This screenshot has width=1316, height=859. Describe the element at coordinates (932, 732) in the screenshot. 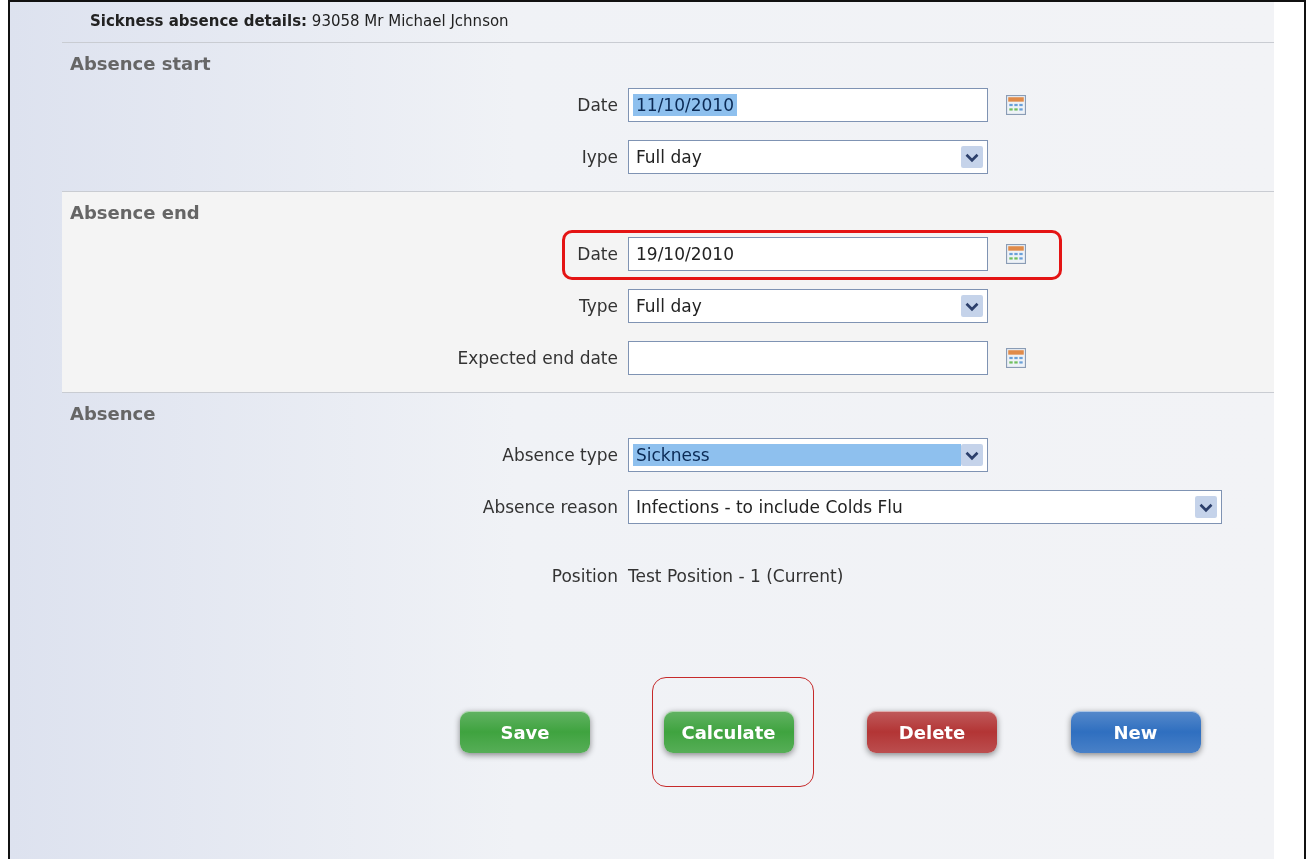

I see `action-button: Delete` at that location.